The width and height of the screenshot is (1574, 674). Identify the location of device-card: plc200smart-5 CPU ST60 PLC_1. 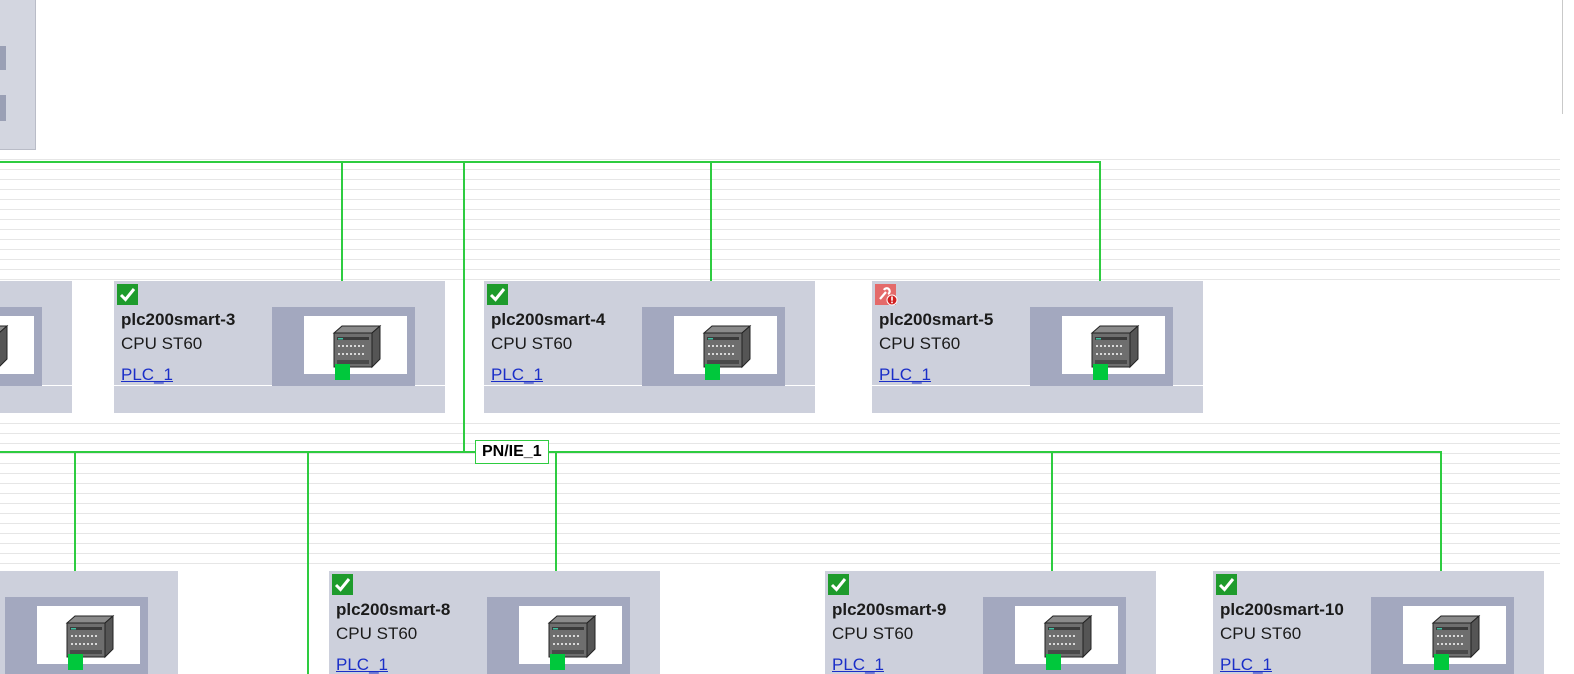
(1037, 347).